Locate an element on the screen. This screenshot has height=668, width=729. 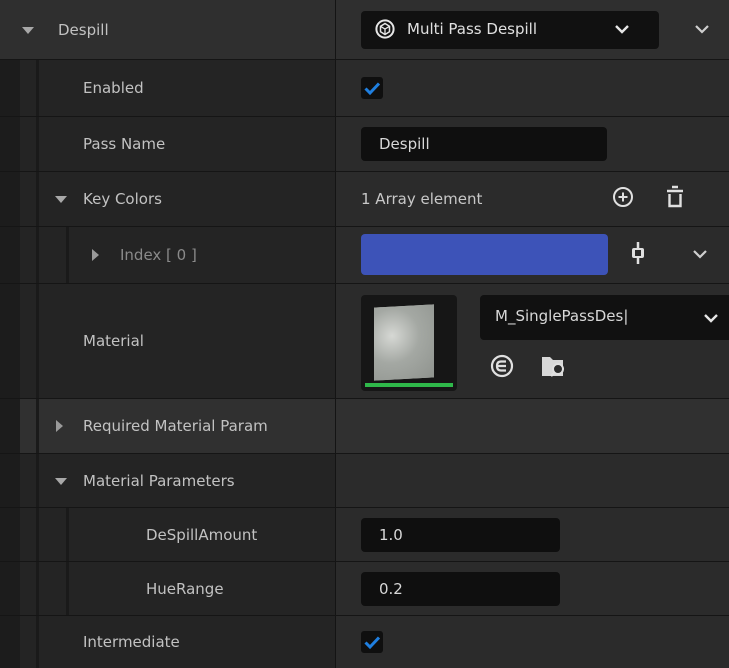
row-despill-amount: DeSpillAmount 1.0 is located at coordinates (364, 535).